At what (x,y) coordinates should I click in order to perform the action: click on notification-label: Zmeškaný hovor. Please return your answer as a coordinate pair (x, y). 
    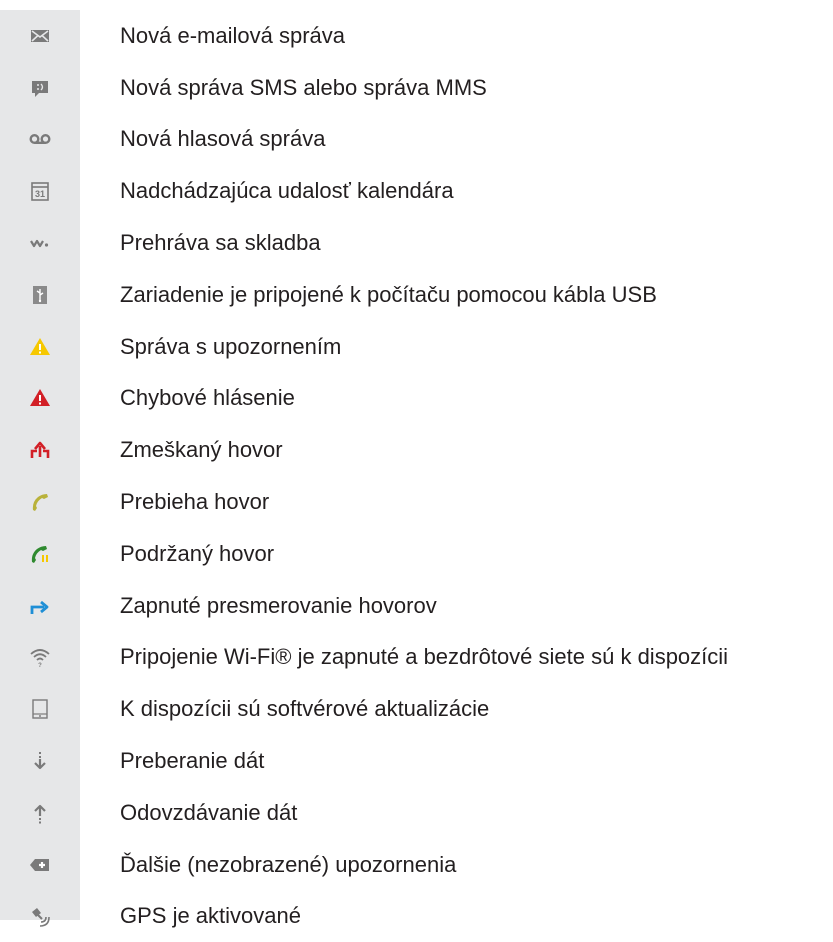
    Looking at the image, I should click on (201, 450).